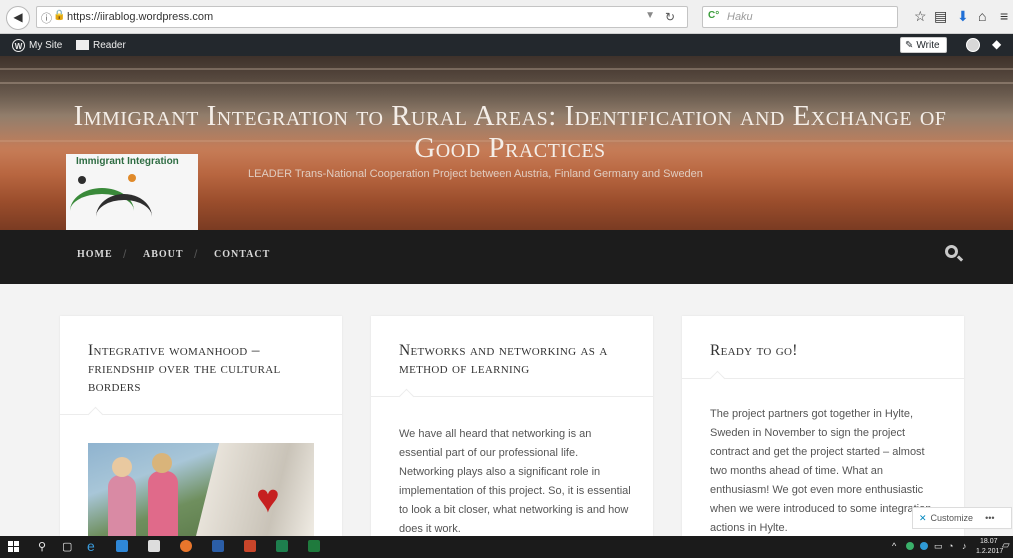 This screenshot has height=558, width=1013. Describe the element at coordinates (201, 489) in the screenshot. I see `post-featured-image: ♥` at that location.